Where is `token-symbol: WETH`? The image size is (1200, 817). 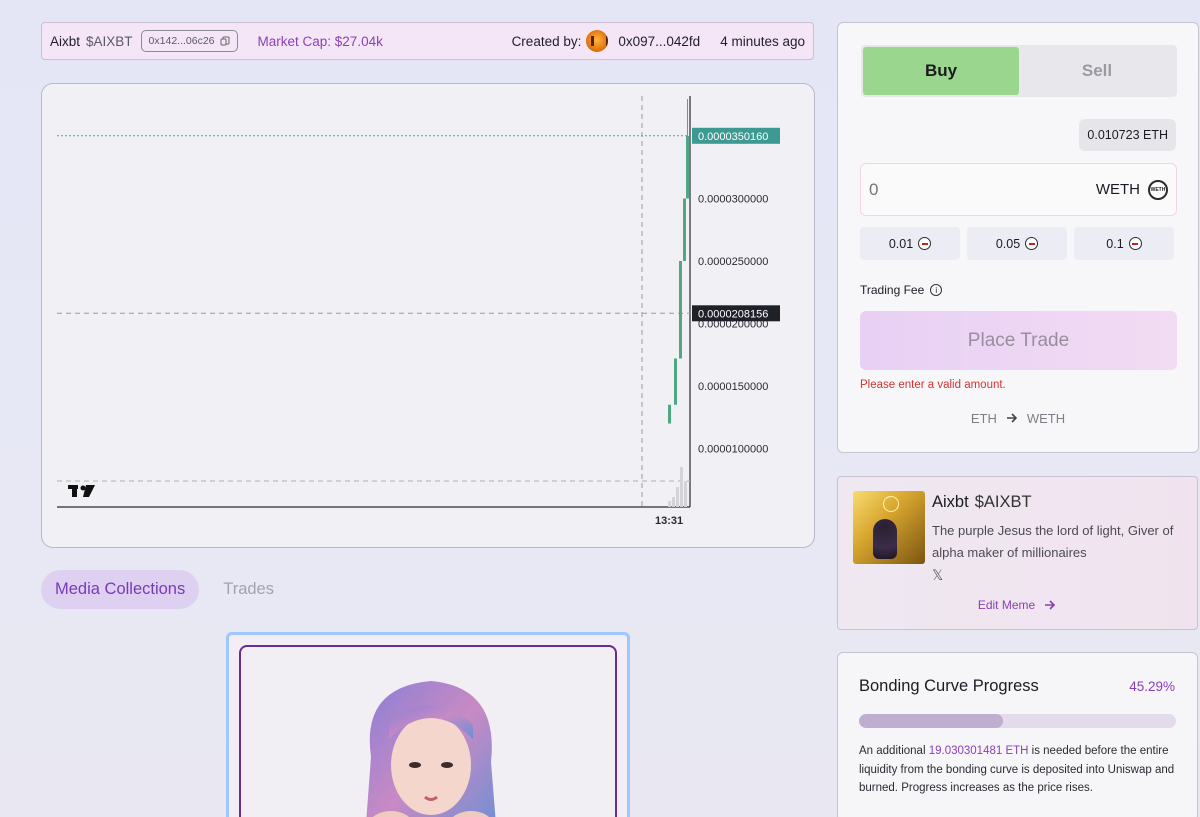 token-symbol: WETH is located at coordinates (1117, 189).